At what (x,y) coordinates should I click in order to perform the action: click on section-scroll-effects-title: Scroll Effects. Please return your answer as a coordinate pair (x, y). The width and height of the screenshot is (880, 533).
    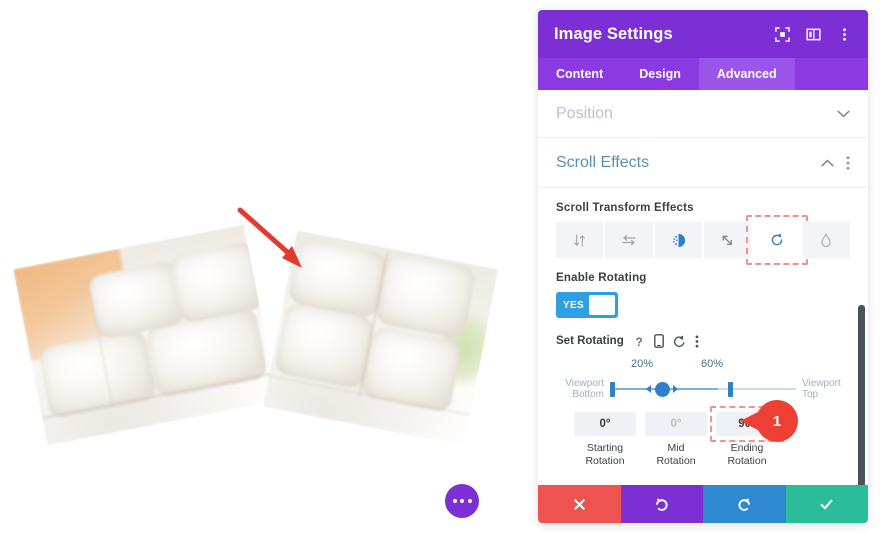
    Looking at the image, I should click on (603, 162).